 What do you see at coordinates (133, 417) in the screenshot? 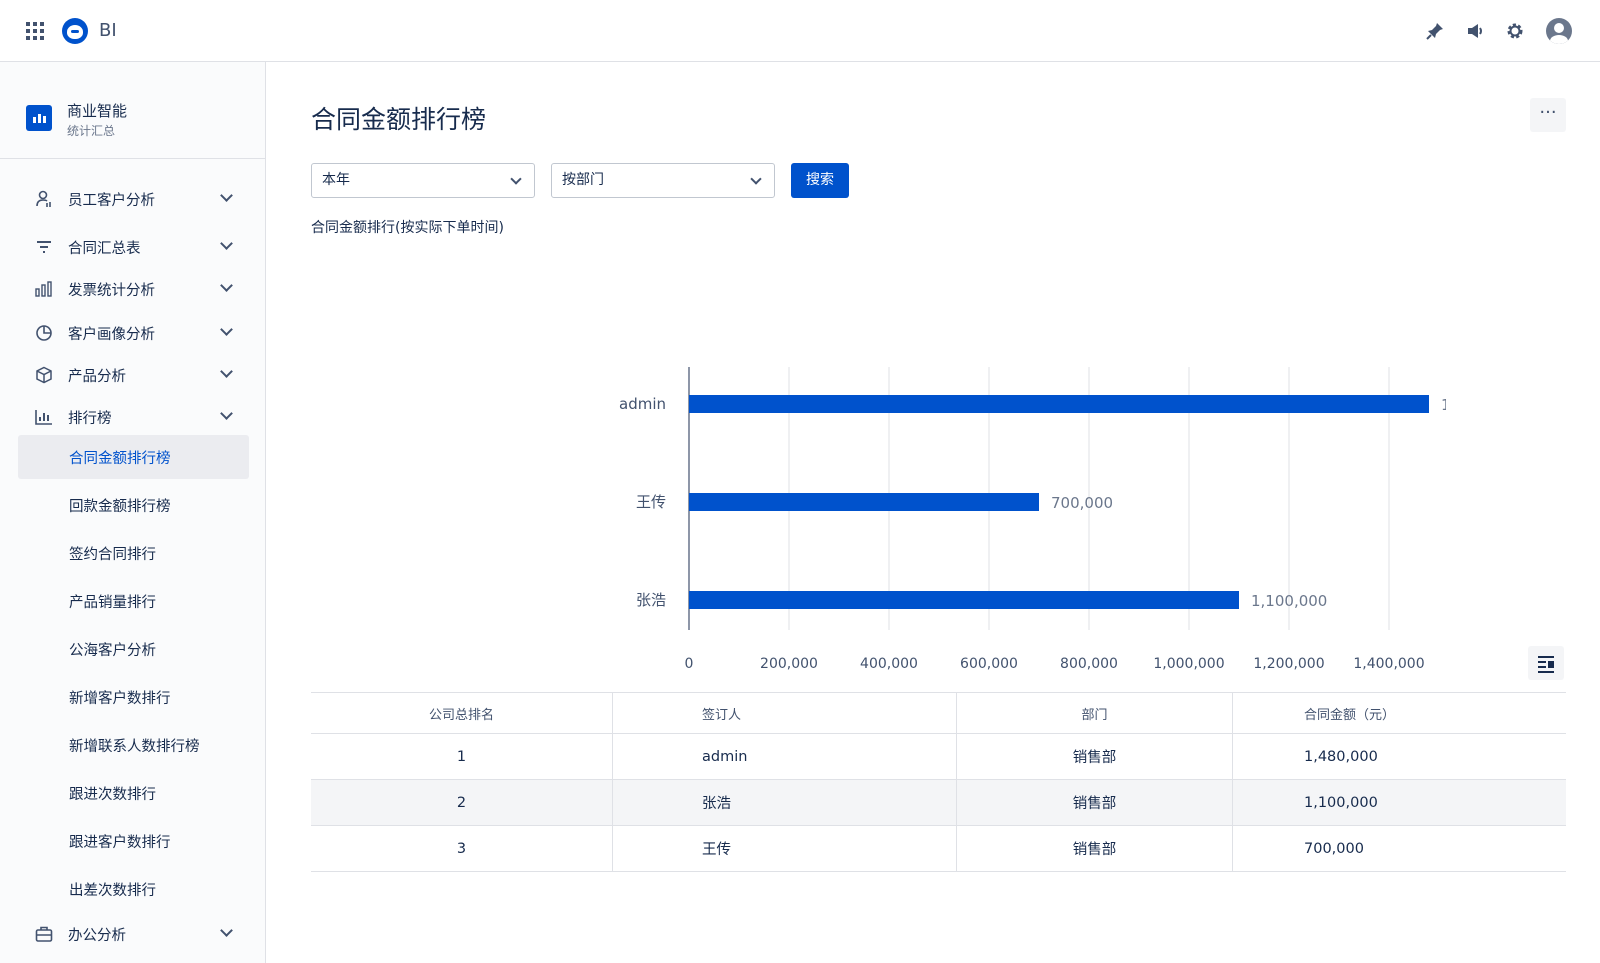
I see `nav-ranking: 排行榜` at bounding box center [133, 417].